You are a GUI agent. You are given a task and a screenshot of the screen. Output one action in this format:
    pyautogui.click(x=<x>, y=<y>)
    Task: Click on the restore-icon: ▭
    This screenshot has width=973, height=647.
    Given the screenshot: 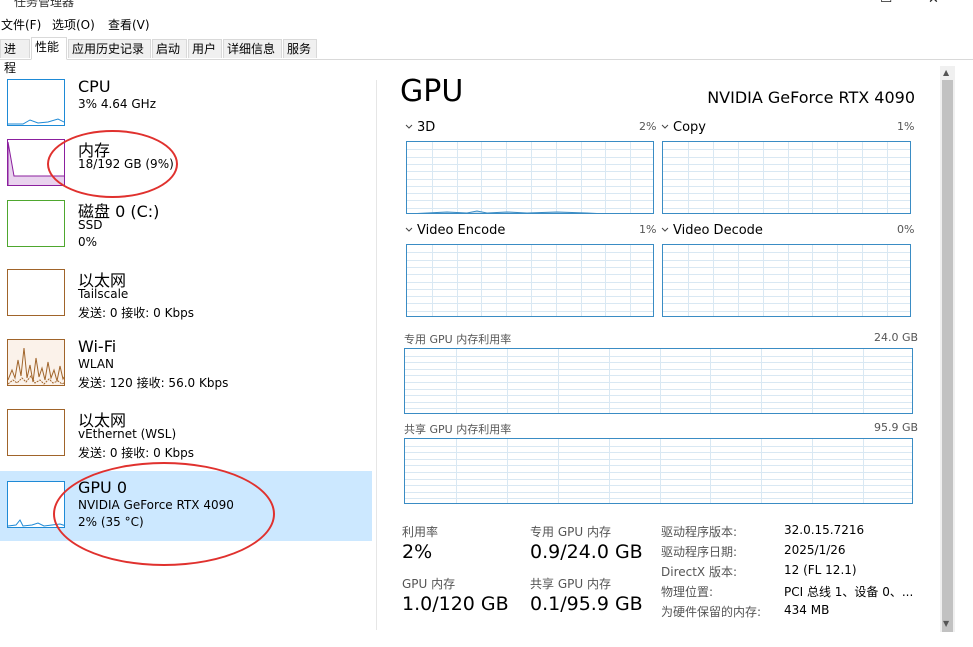 What is the action you would take?
    pyautogui.click(x=886, y=3)
    